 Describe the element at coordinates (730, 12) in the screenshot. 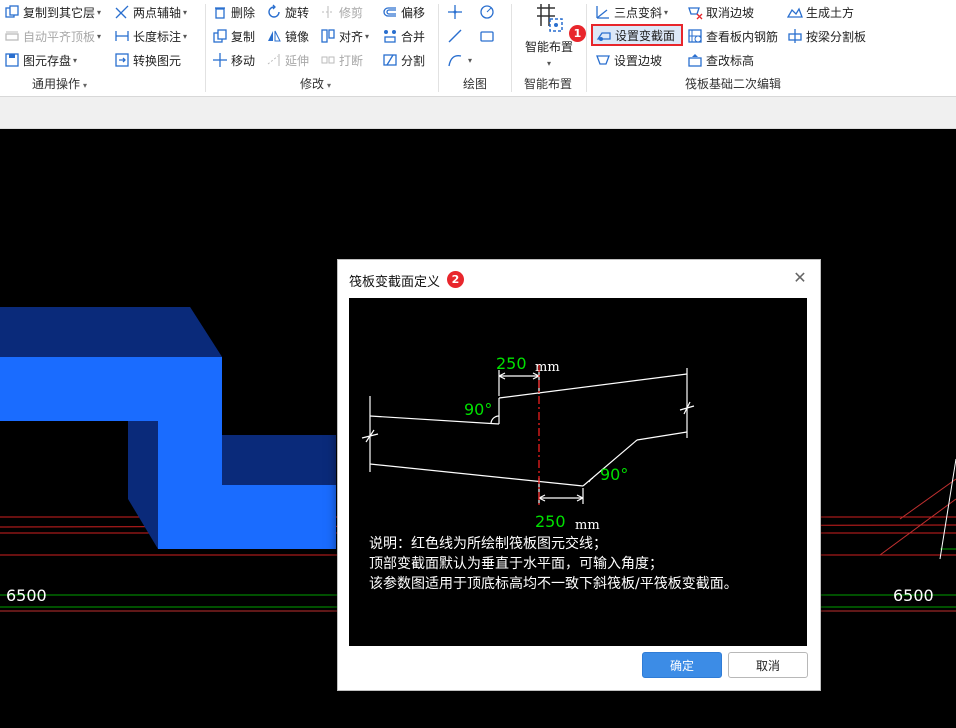

I see `cancel-edge-slope-label: 取消边坡` at that location.